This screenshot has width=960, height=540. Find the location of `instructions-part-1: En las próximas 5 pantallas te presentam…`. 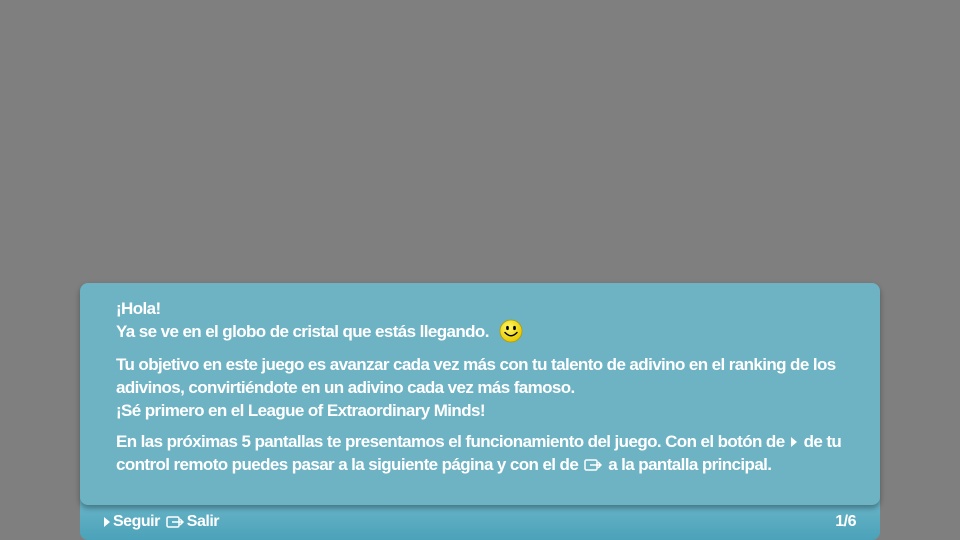

instructions-part-1: En las próximas 5 pantallas te presentam… is located at coordinates (450, 441).